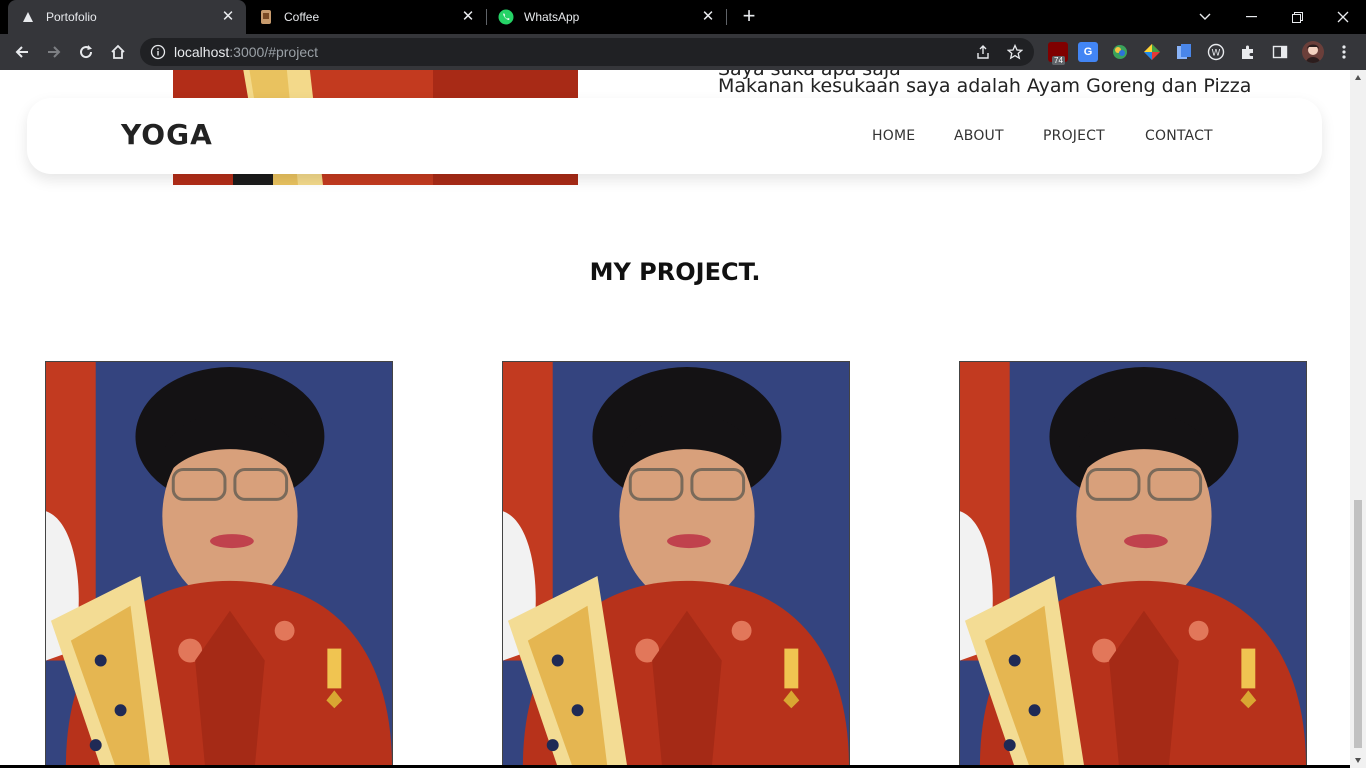 The image size is (1366, 768). Describe the element at coordinates (675, 272) in the screenshot. I see `project-section-title: MY PROJECT.` at that location.